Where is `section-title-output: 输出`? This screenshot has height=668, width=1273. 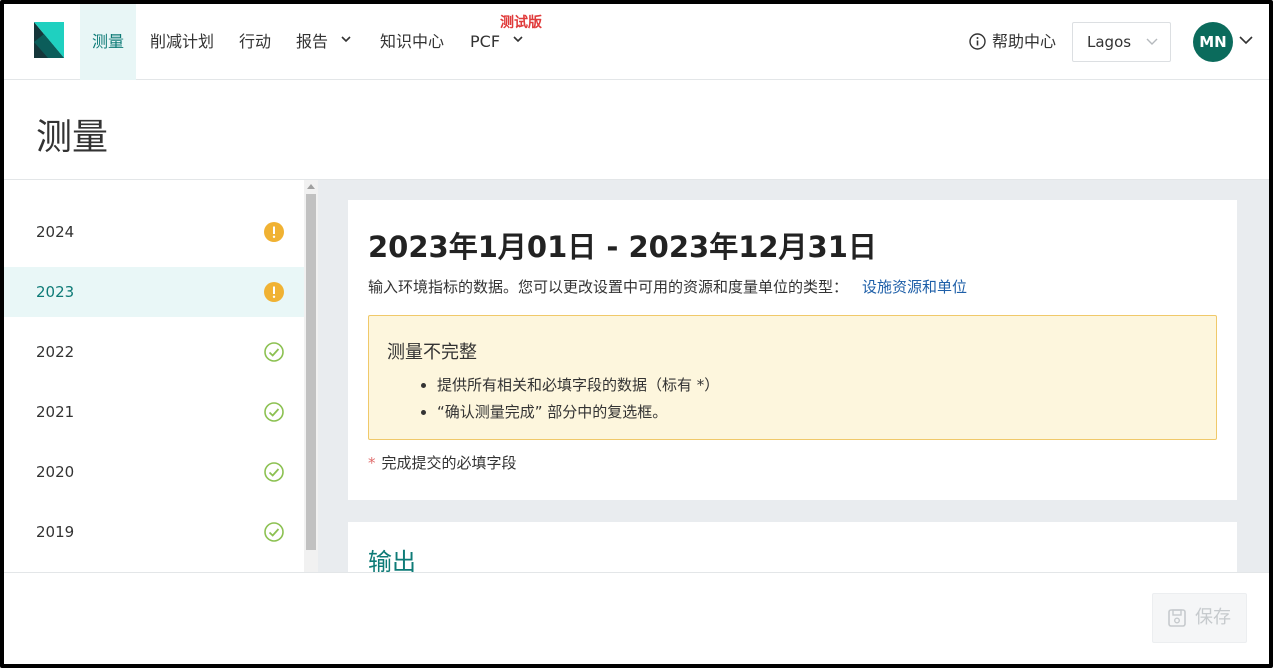 section-title-output: 输出 is located at coordinates (392, 560).